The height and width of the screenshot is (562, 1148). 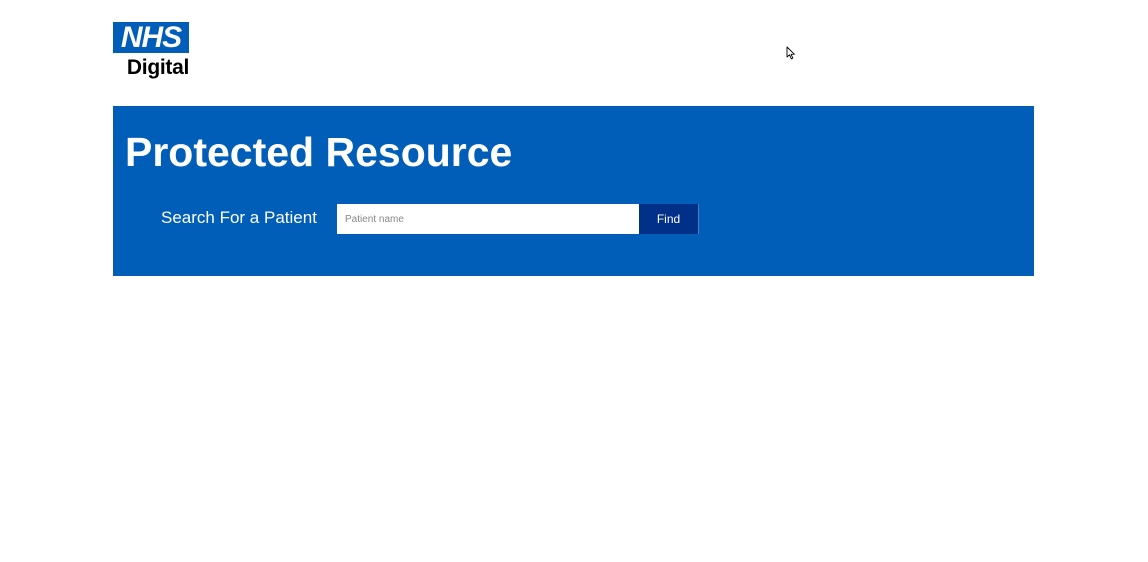 I want to click on nhs-logo-box: NHS, so click(x=151, y=37).